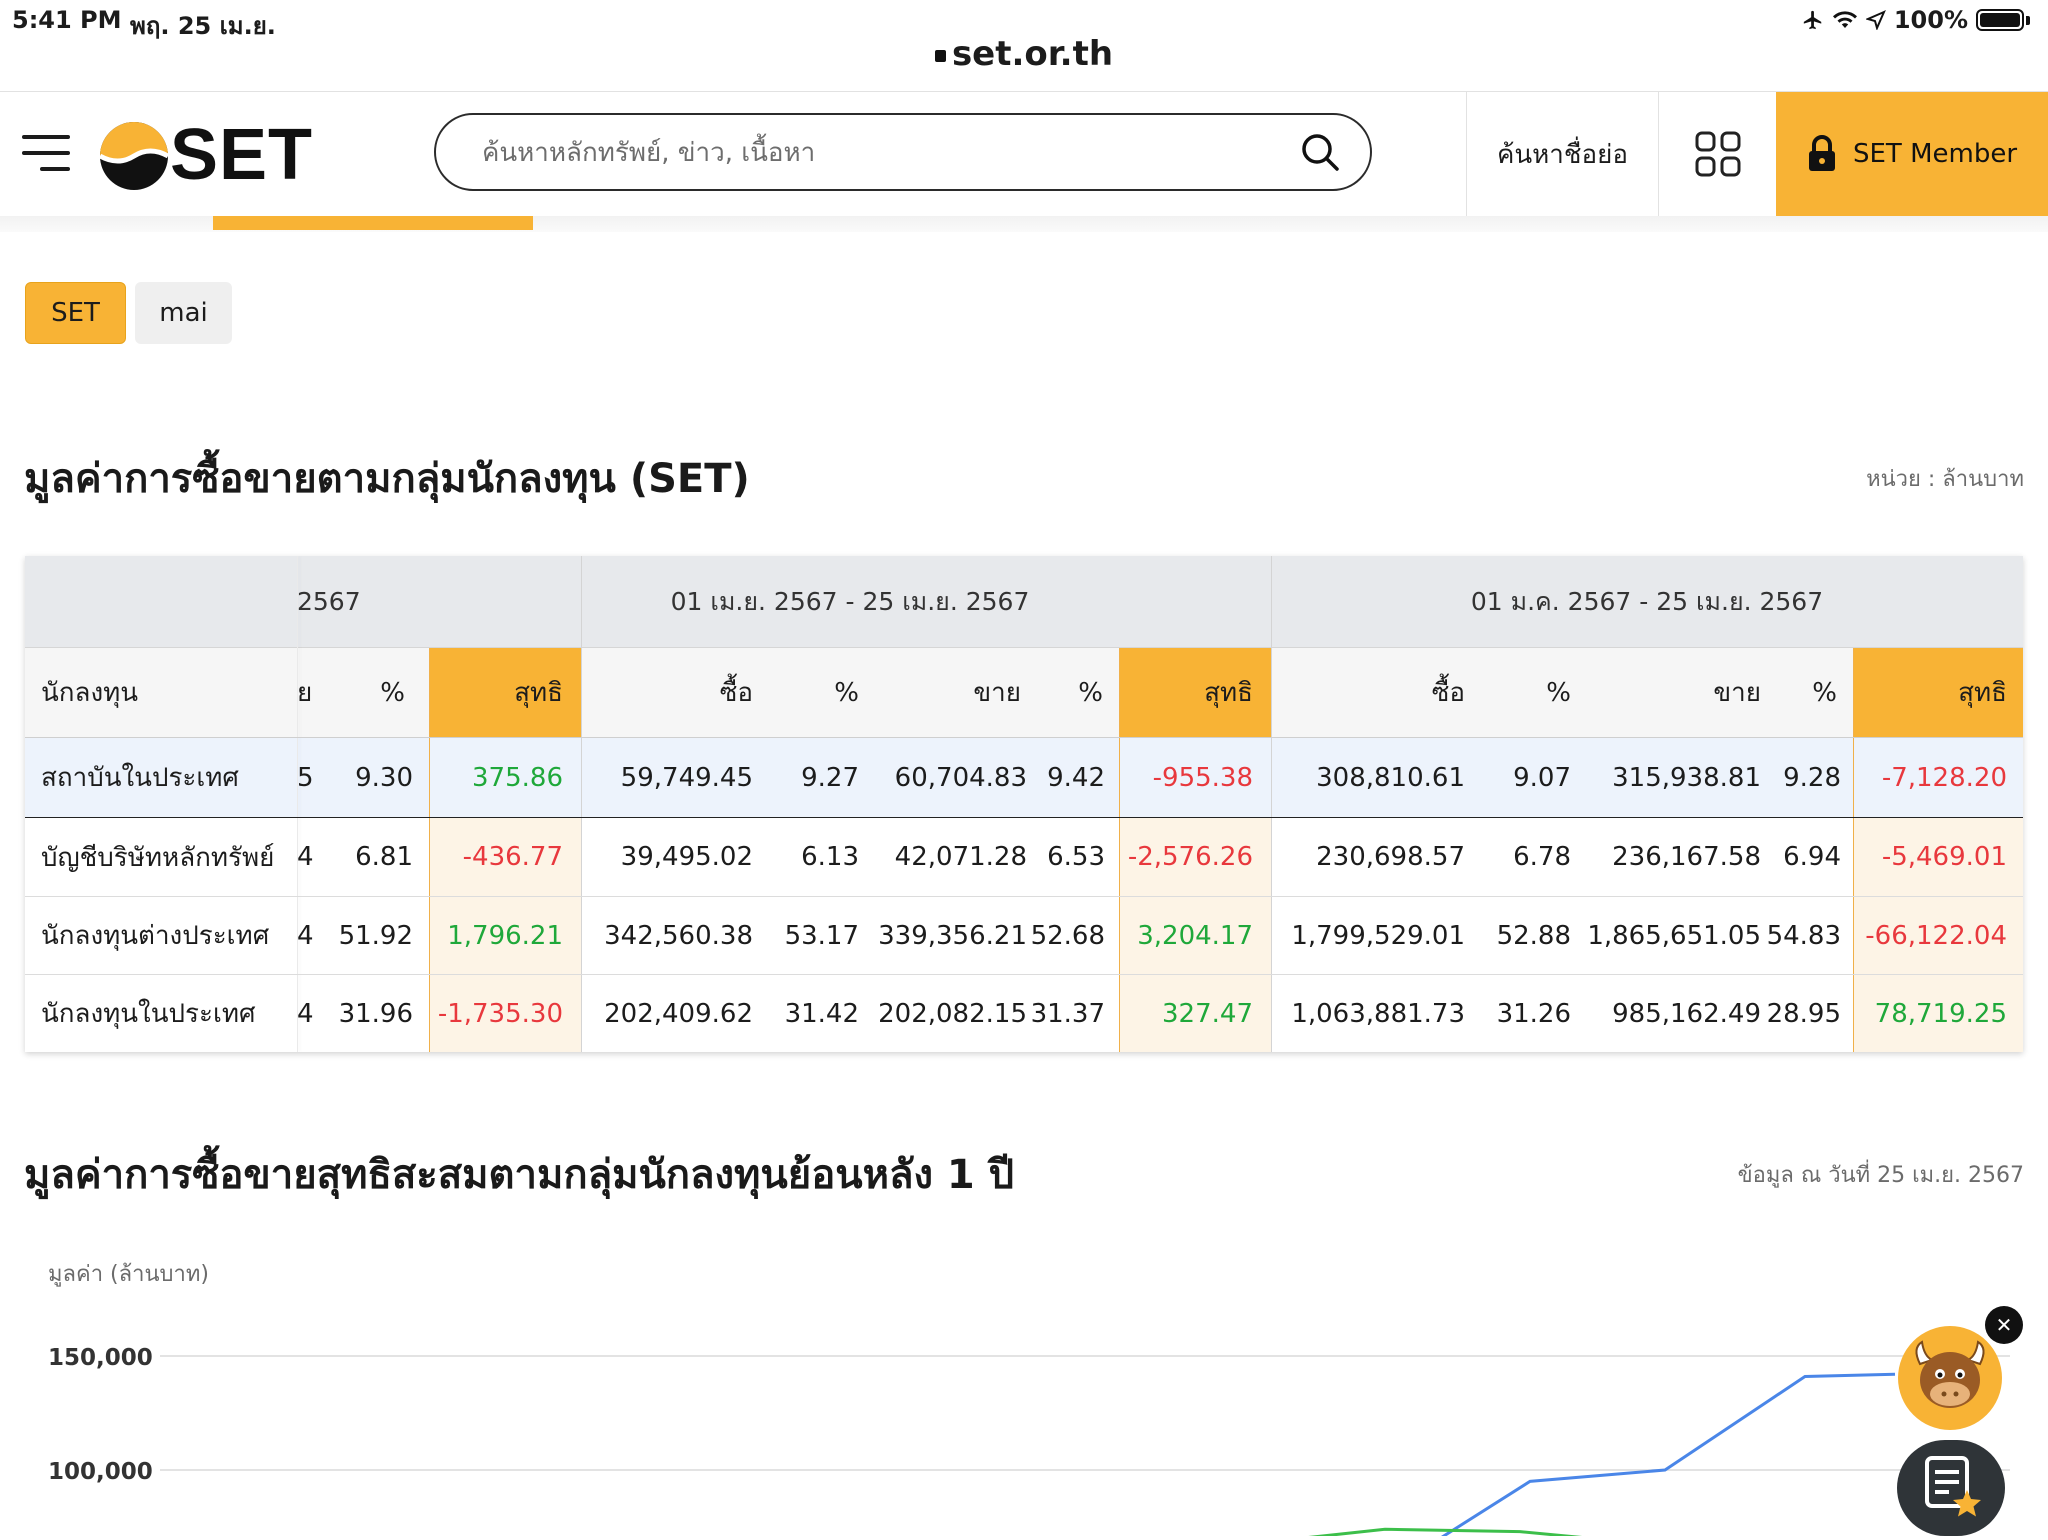  Describe the element at coordinates (1378, 935) in the screenshot. I see `cell-p3-buy: 1,799,529.01` at that location.